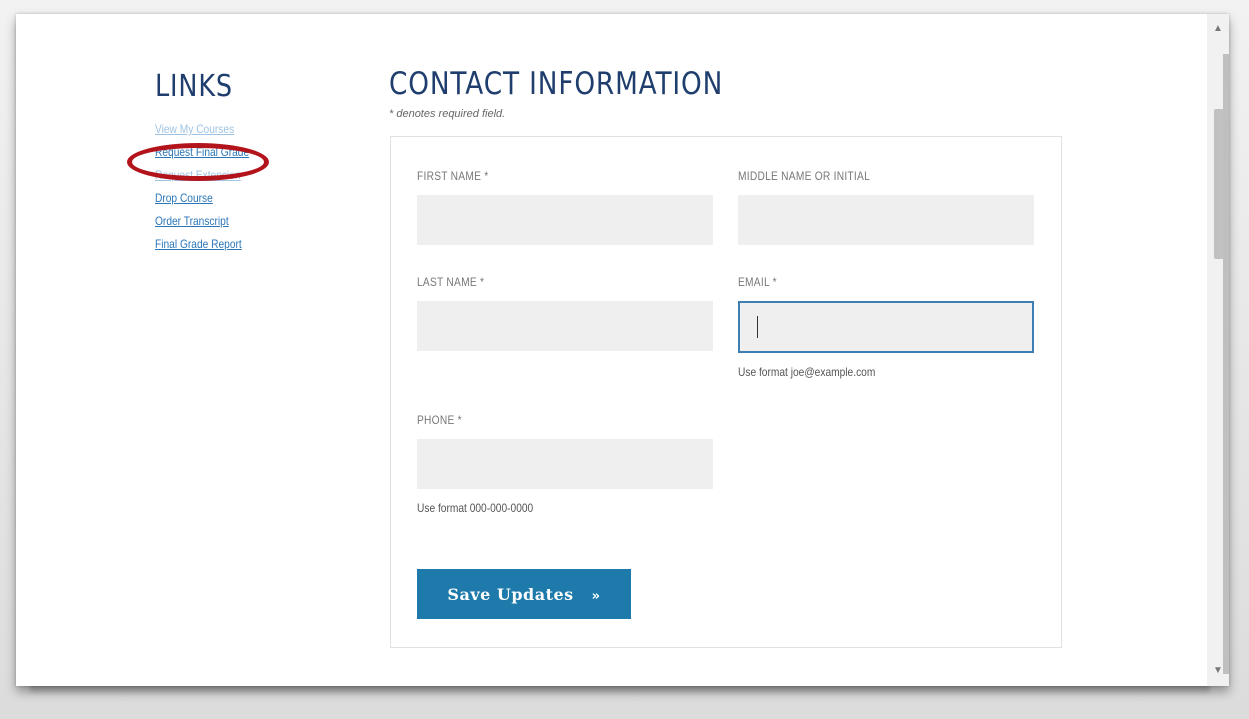 Image resolution: width=1249 pixels, height=719 pixels. I want to click on sidebar-item-request-extension: Request Extension, so click(255, 174).